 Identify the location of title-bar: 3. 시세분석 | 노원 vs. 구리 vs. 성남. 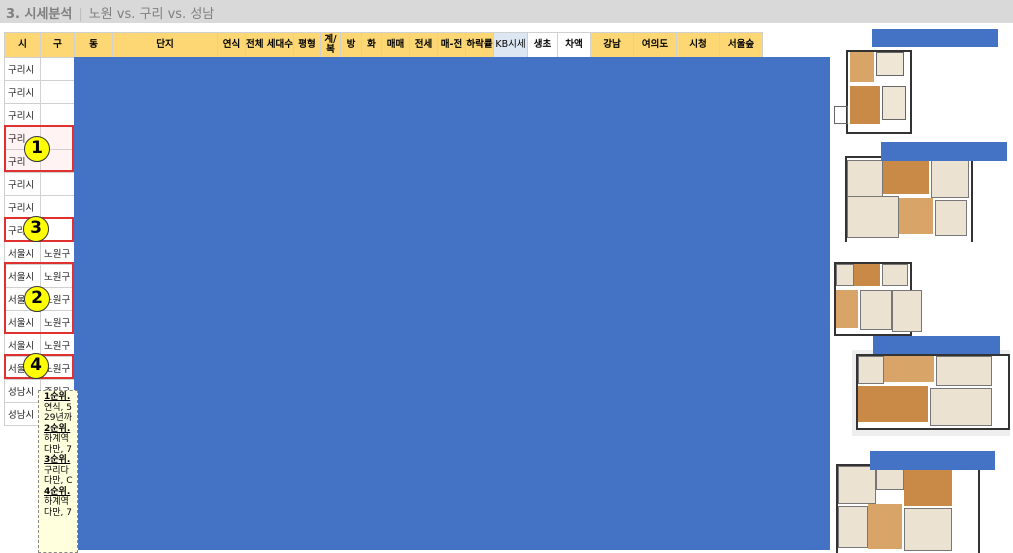
(506, 11).